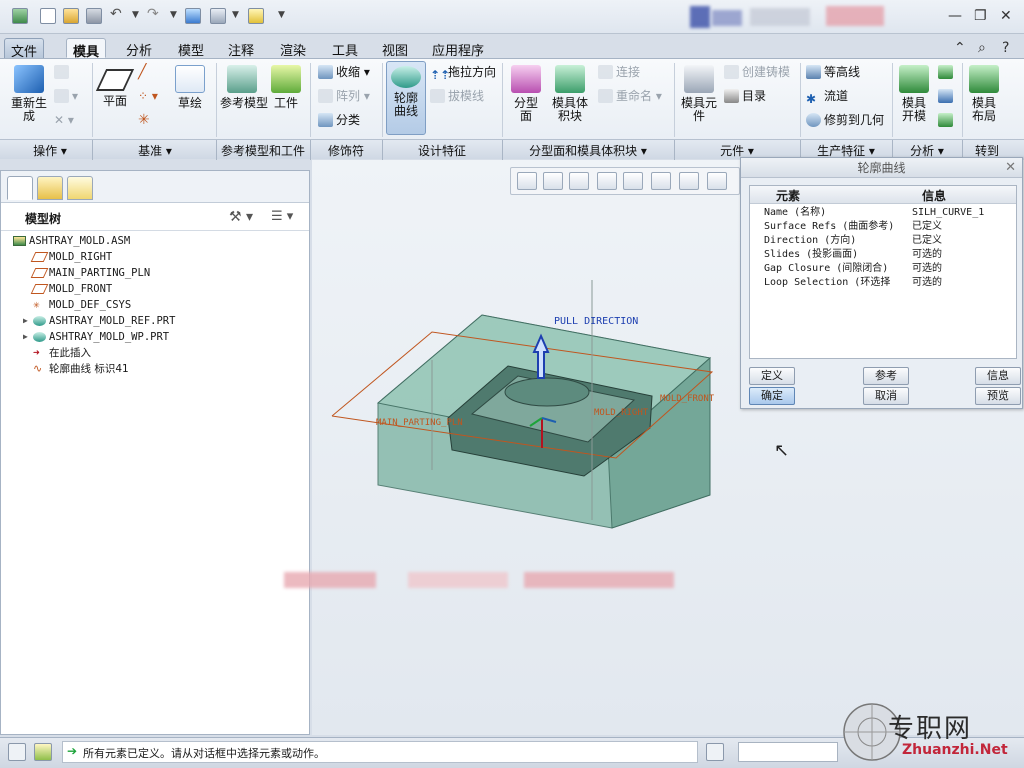 Image resolution: width=1024 pixels, height=768 pixels. What do you see at coordinates (886, 376) in the screenshot?
I see `reference-button: 参考` at bounding box center [886, 376].